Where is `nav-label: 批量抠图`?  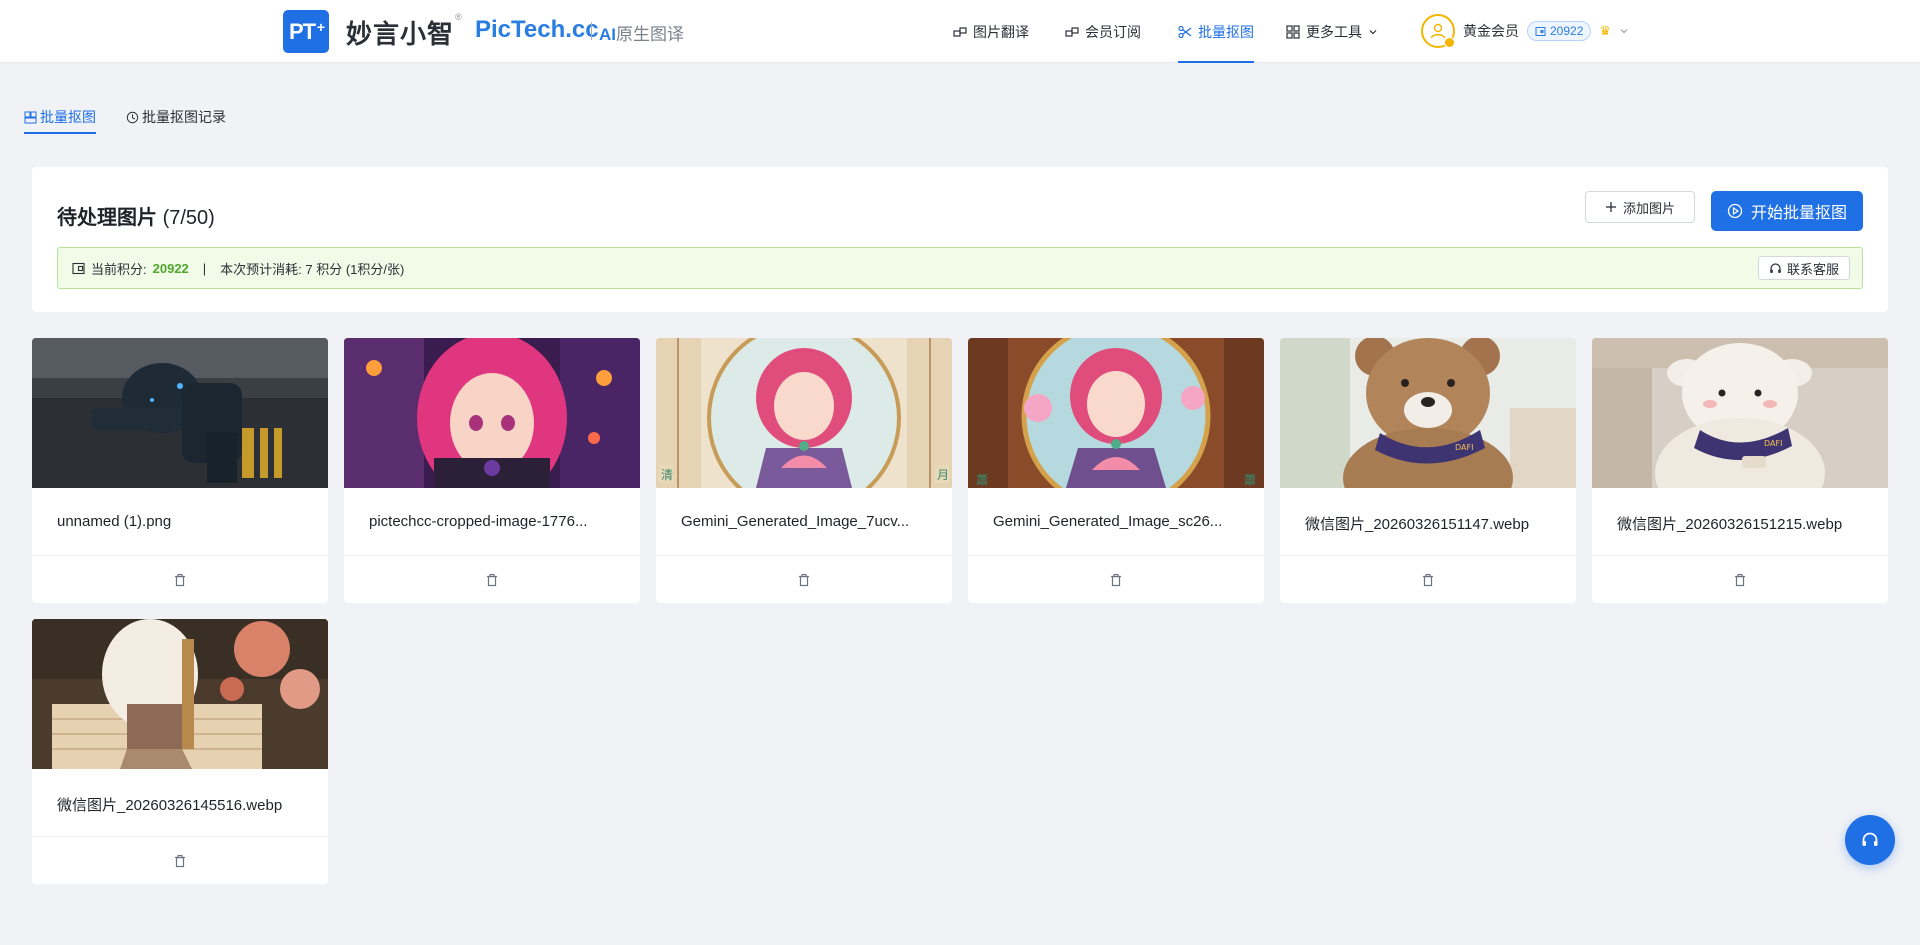 nav-label: 批量抠图 is located at coordinates (1226, 31).